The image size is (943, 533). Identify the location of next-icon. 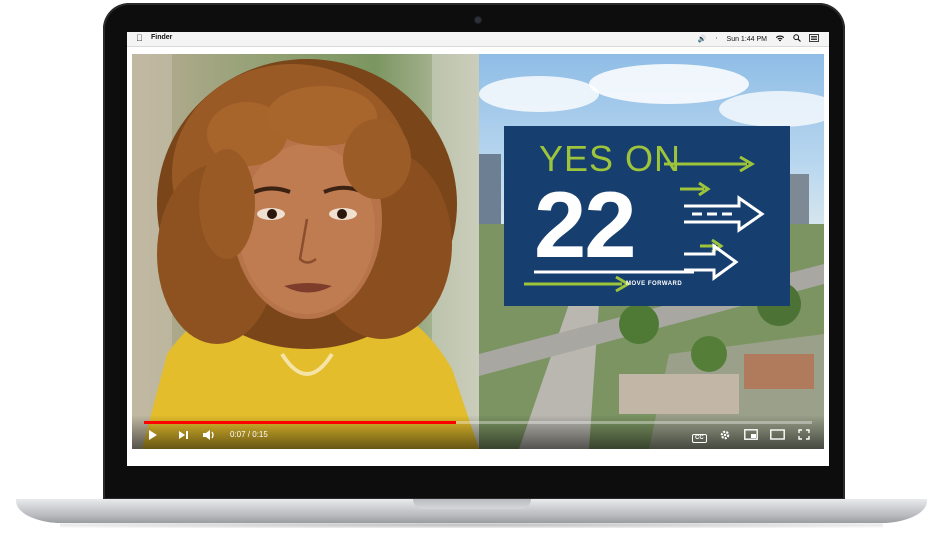
(183, 436).